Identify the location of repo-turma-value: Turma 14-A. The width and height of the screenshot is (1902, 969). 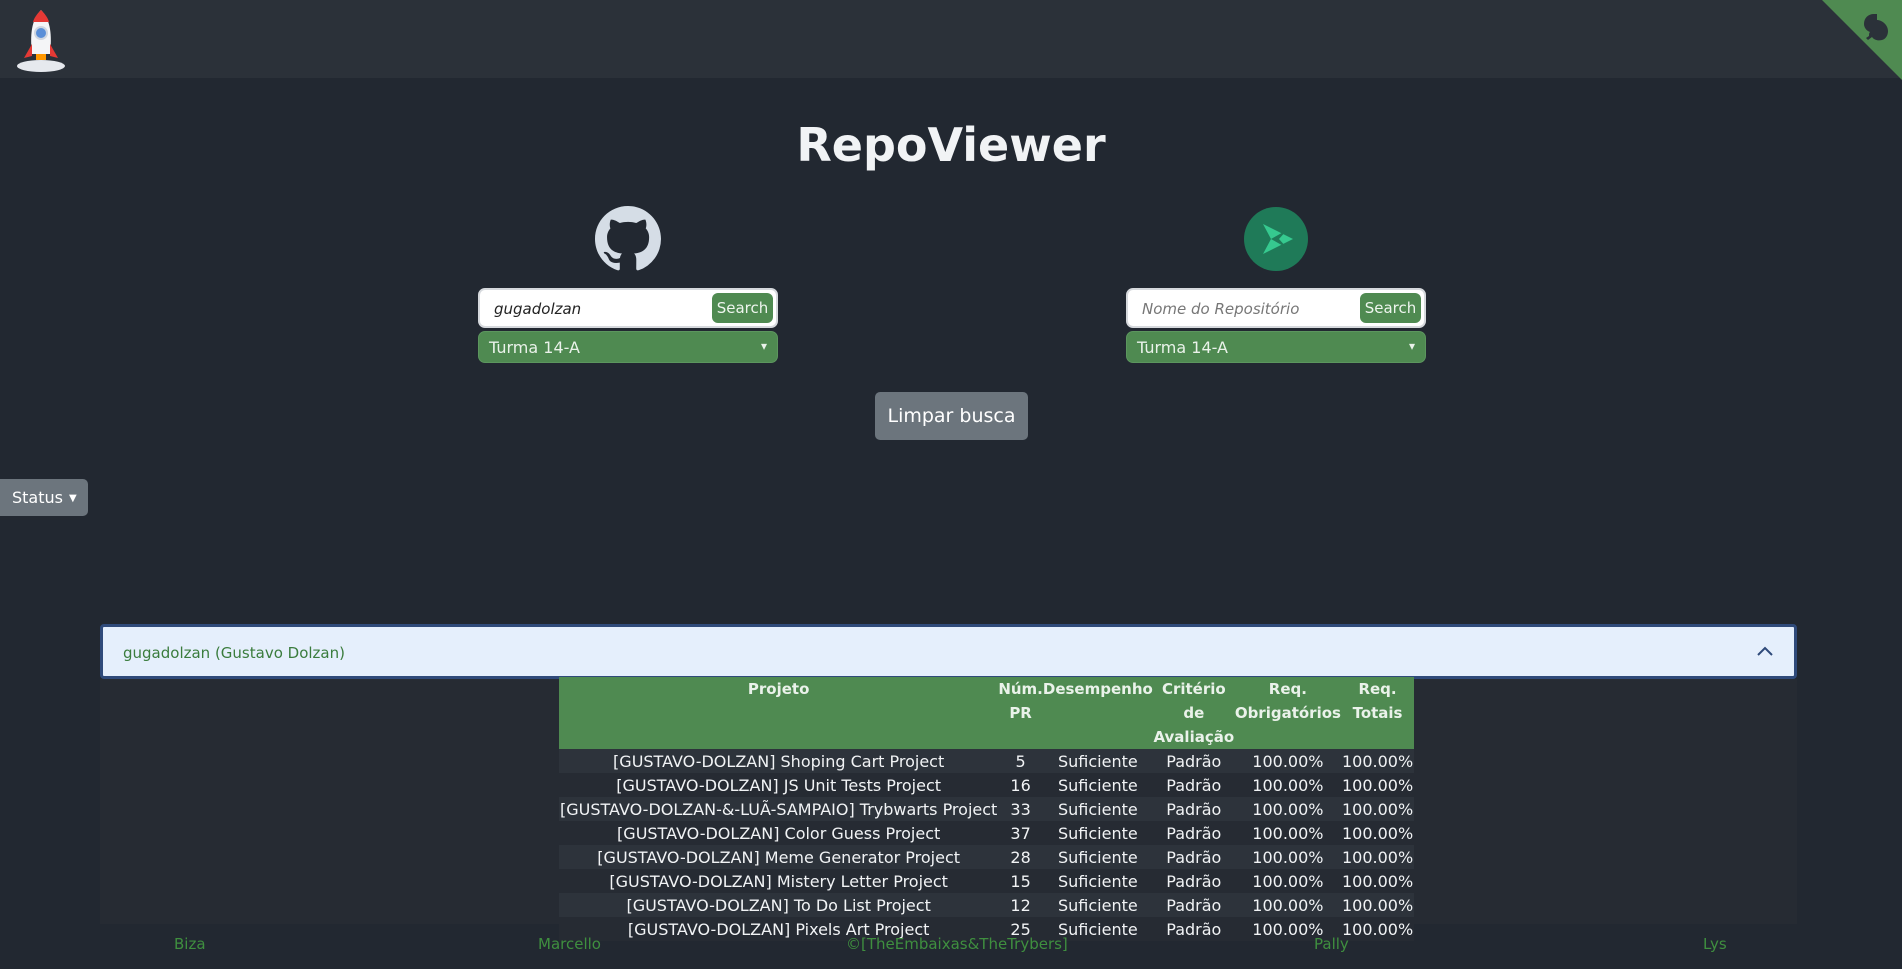
(1182, 347).